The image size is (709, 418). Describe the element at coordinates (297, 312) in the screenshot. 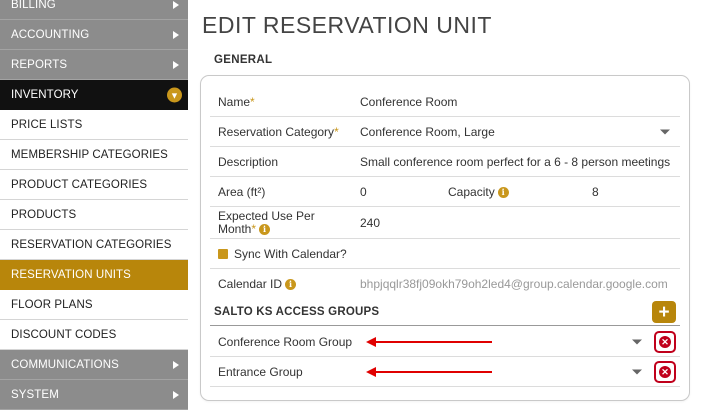

I see `salto-access-groups-heading: SALTO KS ACCESS GROUPS` at that location.